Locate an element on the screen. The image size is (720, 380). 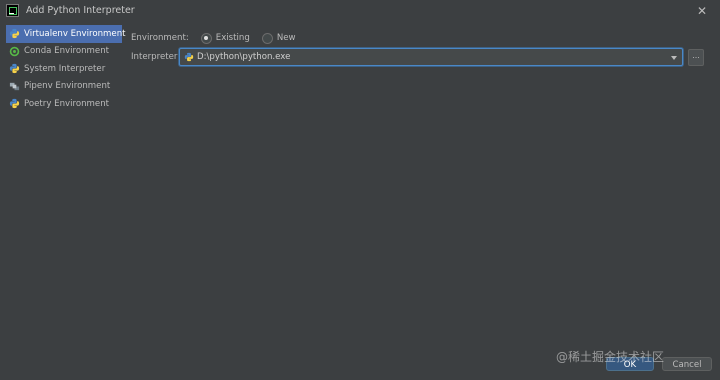
sidebar-item-conda: Conda Environment is located at coordinates (64, 52).